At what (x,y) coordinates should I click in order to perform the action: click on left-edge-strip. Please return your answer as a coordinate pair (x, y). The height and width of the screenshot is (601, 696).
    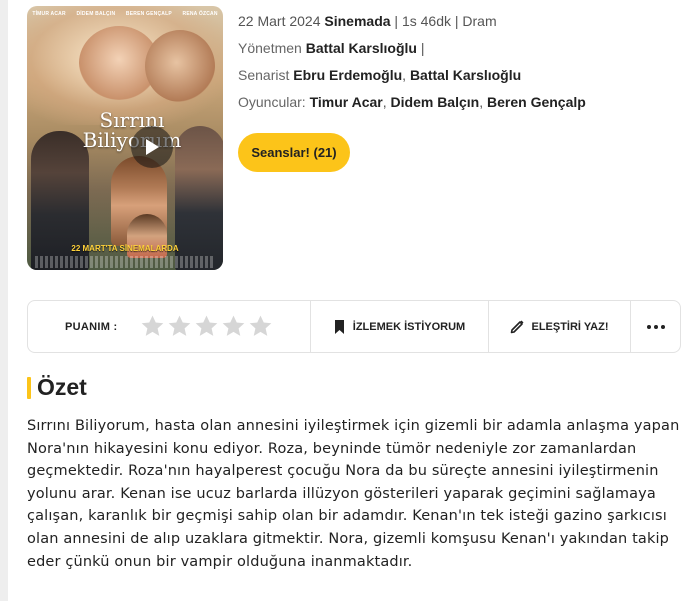
    Looking at the image, I should click on (4, 300).